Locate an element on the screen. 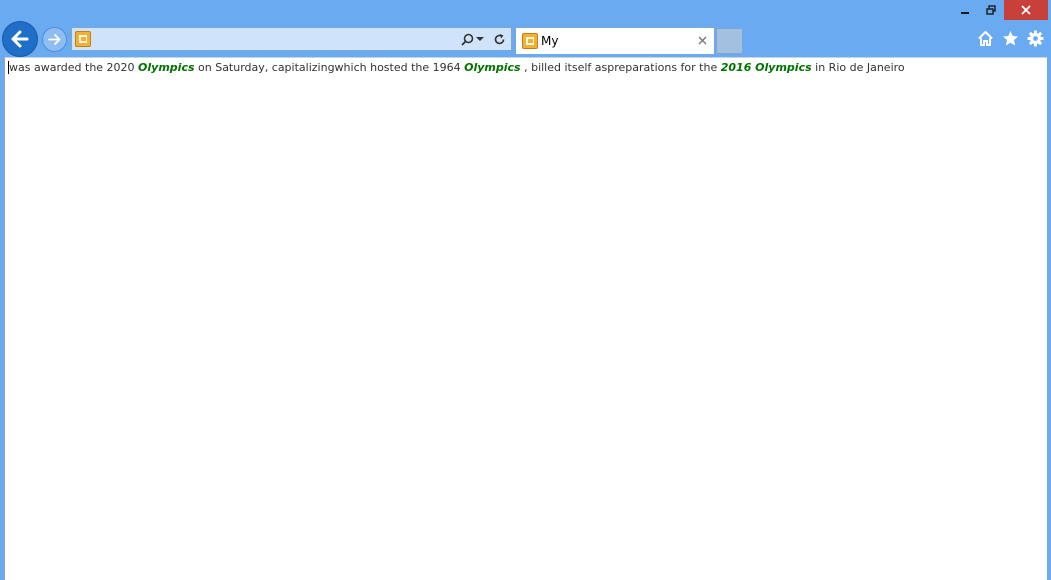  refresh-button is located at coordinates (499, 39).